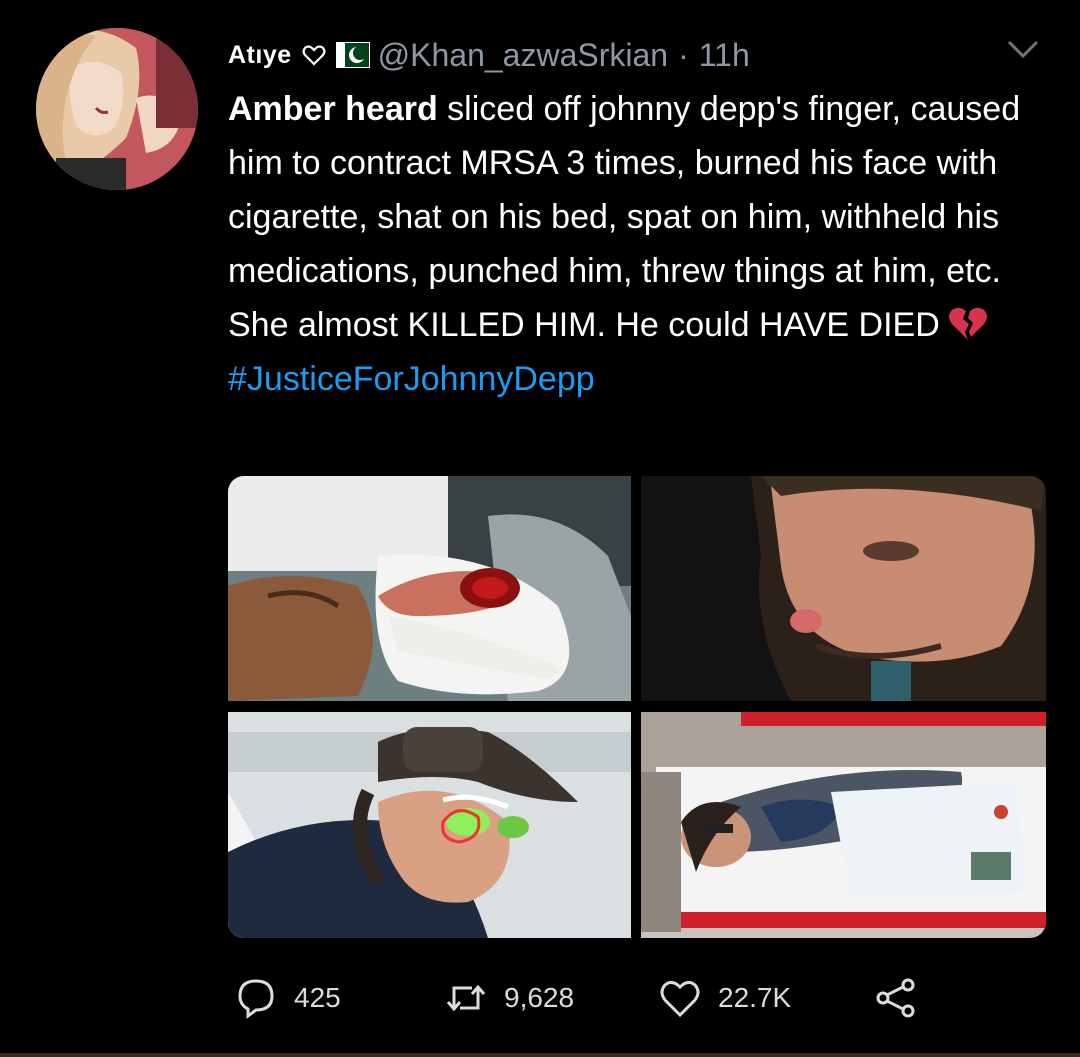 The width and height of the screenshot is (1080, 1057). Describe the element at coordinates (317, 997) in the screenshot. I see `reply-count: 425` at that location.